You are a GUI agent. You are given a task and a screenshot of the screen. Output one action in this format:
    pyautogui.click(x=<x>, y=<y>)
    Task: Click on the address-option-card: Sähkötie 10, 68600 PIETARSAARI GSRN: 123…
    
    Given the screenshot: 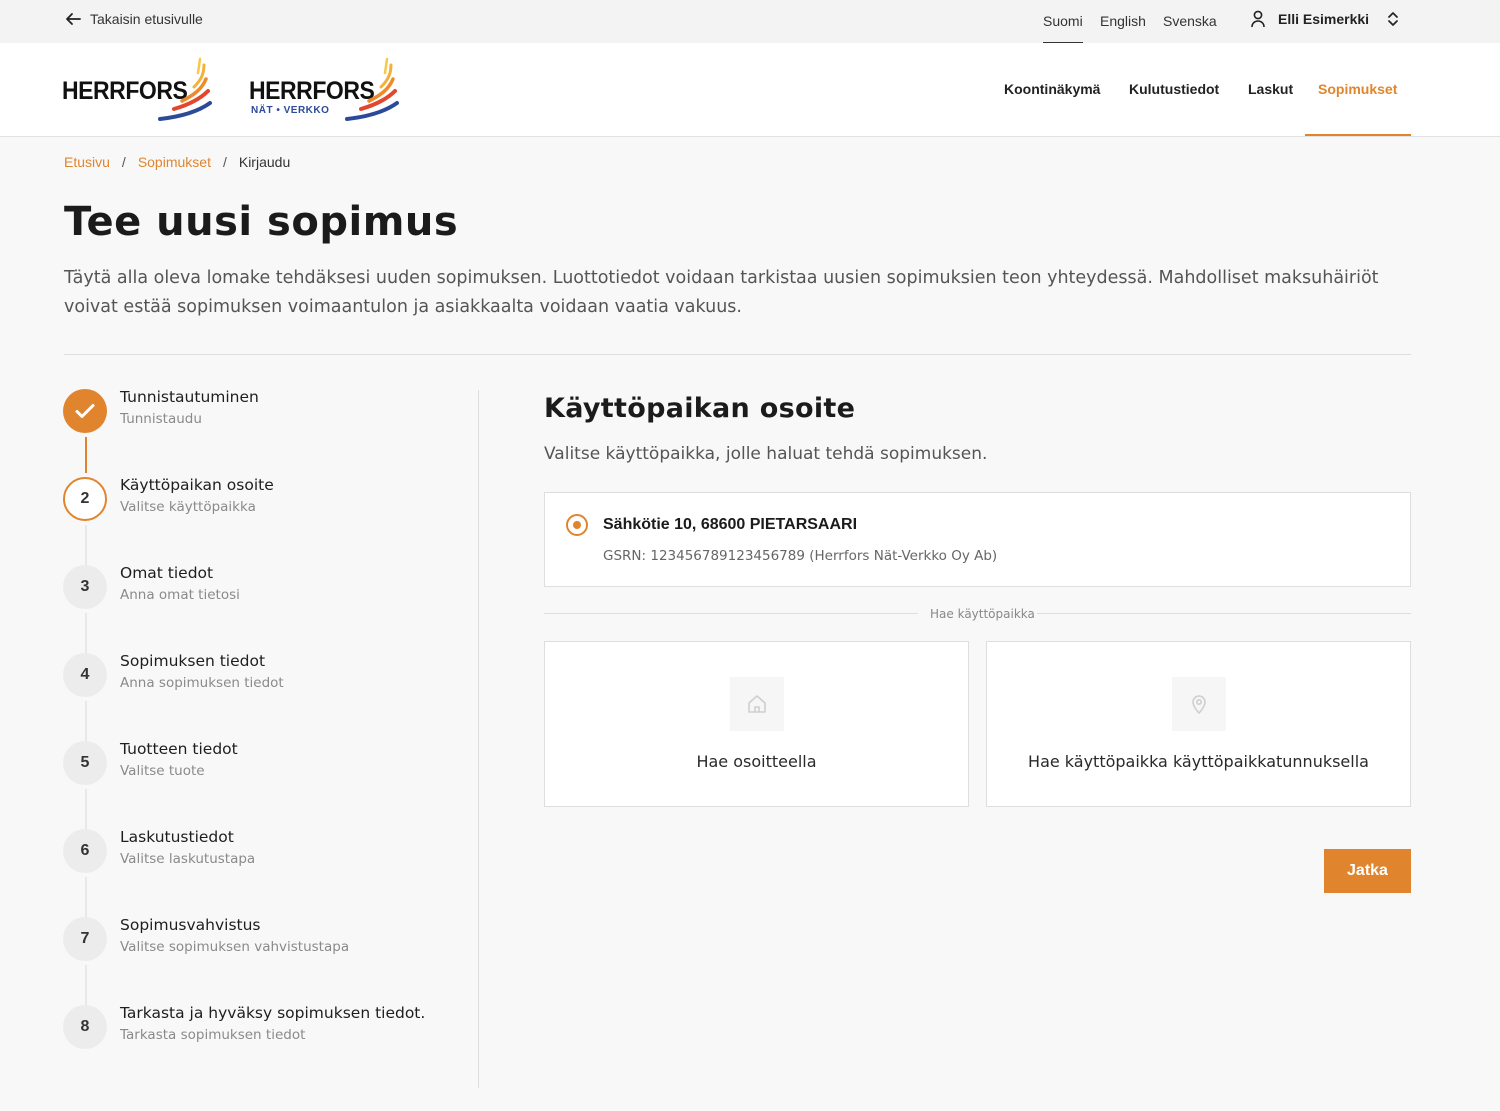 What is the action you would take?
    pyautogui.click(x=977, y=539)
    